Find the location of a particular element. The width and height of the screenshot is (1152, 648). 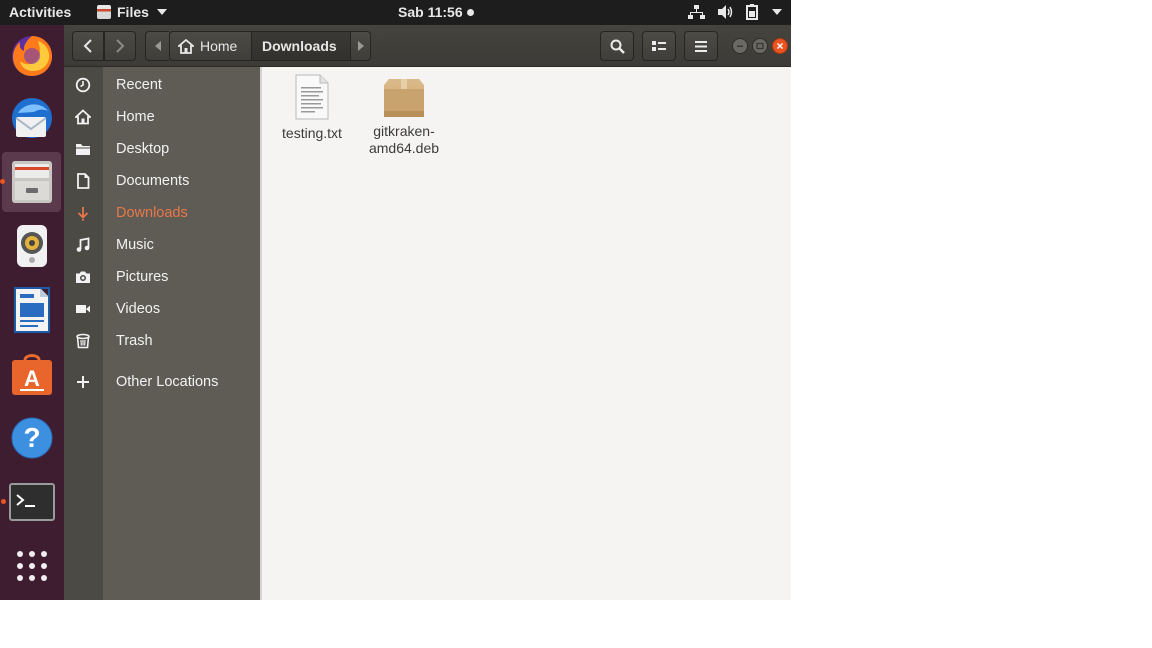

menu-button is located at coordinates (701, 46).